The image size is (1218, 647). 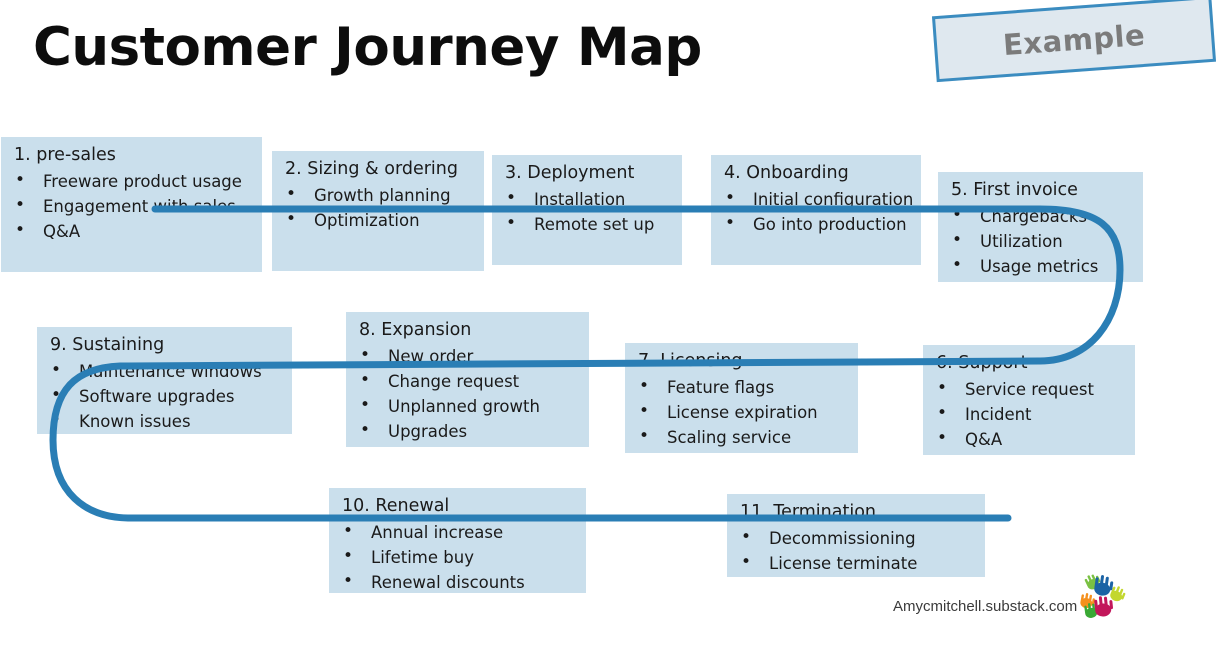 What do you see at coordinates (859, 538) in the screenshot?
I see `stage-item: Decommissioning` at bounding box center [859, 538].